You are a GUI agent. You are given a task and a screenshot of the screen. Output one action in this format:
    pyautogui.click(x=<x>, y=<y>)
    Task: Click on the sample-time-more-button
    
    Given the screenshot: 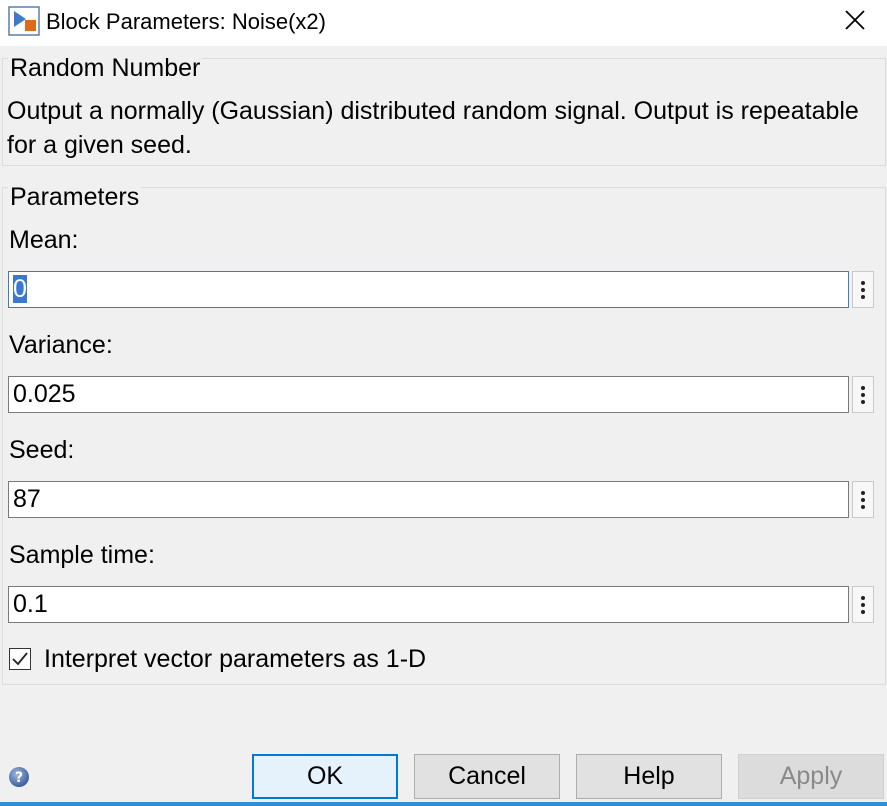 What is the action you would take?
    pyautogui.click(x=863, y=604)
    